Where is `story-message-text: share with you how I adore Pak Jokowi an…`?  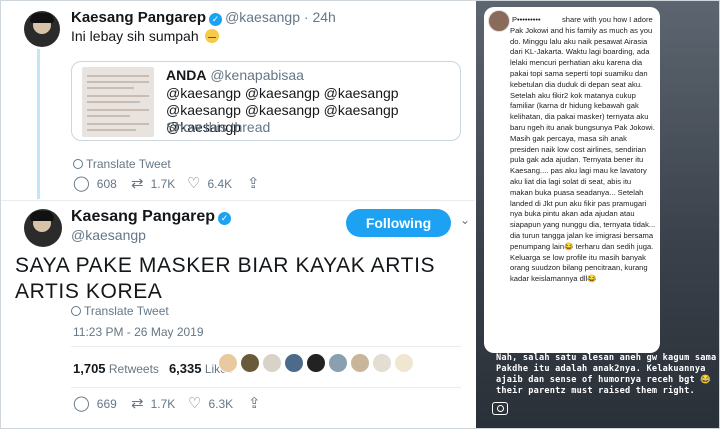 story-message-text: share with you how I adore Pak Jokowi an… is located at coordinates (583, 149).